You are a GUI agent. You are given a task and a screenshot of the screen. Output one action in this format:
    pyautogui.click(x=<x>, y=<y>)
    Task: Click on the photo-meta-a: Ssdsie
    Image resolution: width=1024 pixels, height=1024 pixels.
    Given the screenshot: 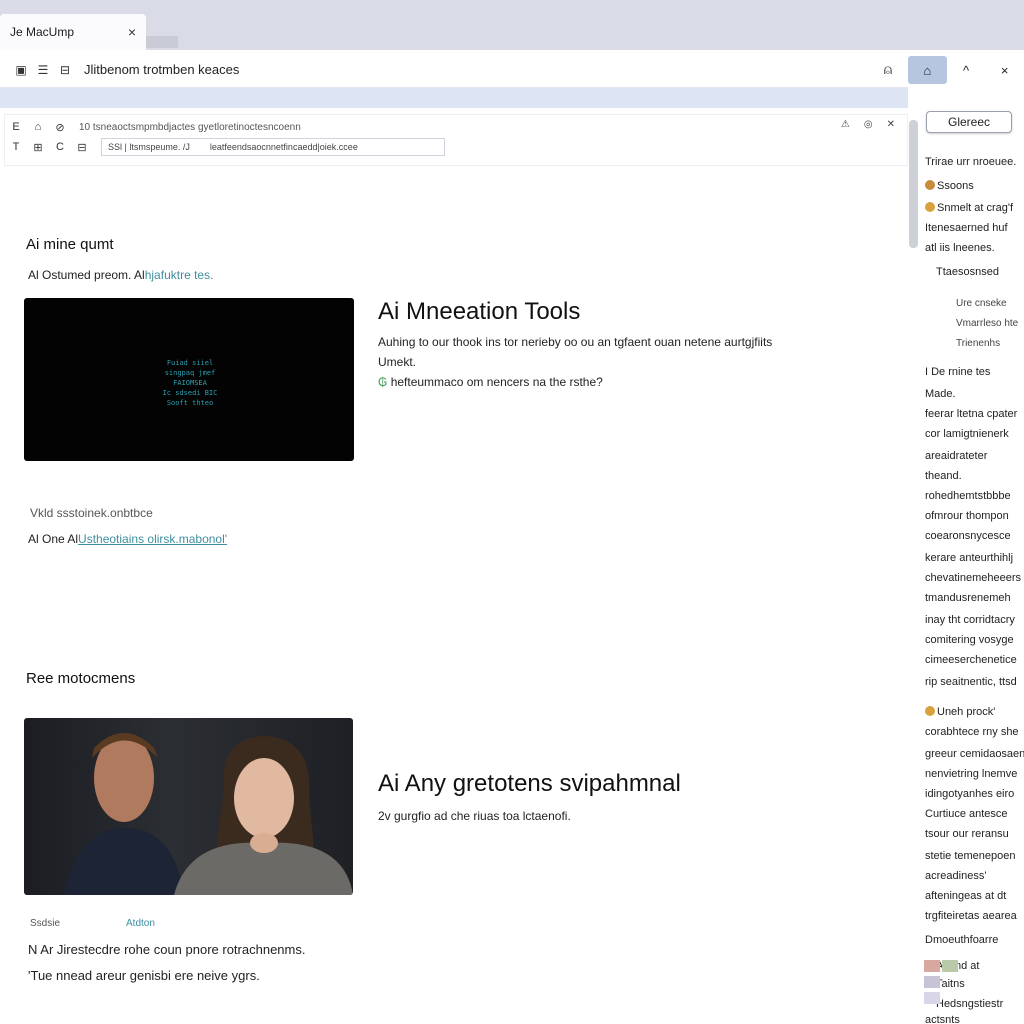 What is the action you would take?
    pyautogui.click(x=45, y=923)
    